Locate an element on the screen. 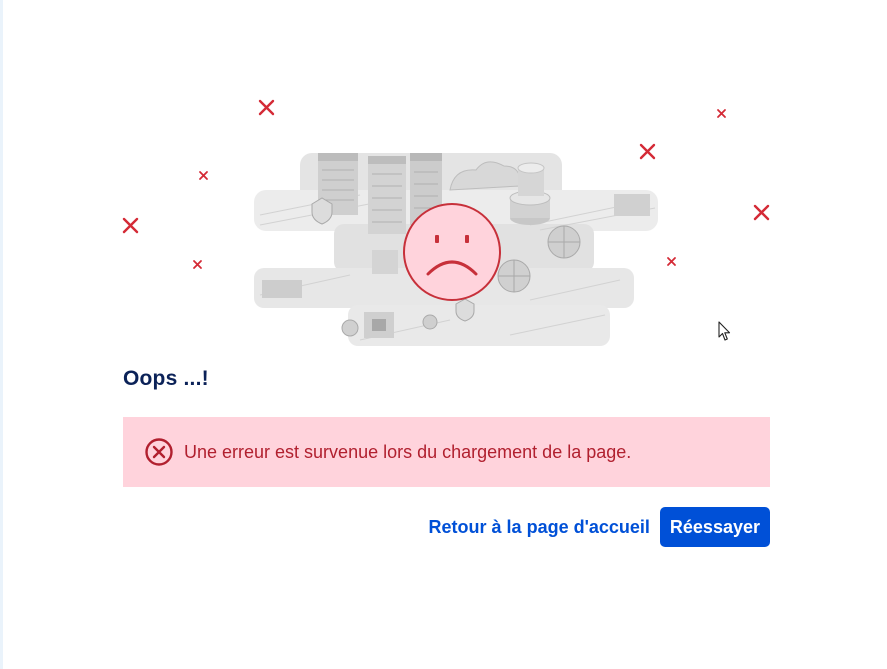 This screenshot has height=669, width=887. left-edge-border is located at coordinates (1, 334).